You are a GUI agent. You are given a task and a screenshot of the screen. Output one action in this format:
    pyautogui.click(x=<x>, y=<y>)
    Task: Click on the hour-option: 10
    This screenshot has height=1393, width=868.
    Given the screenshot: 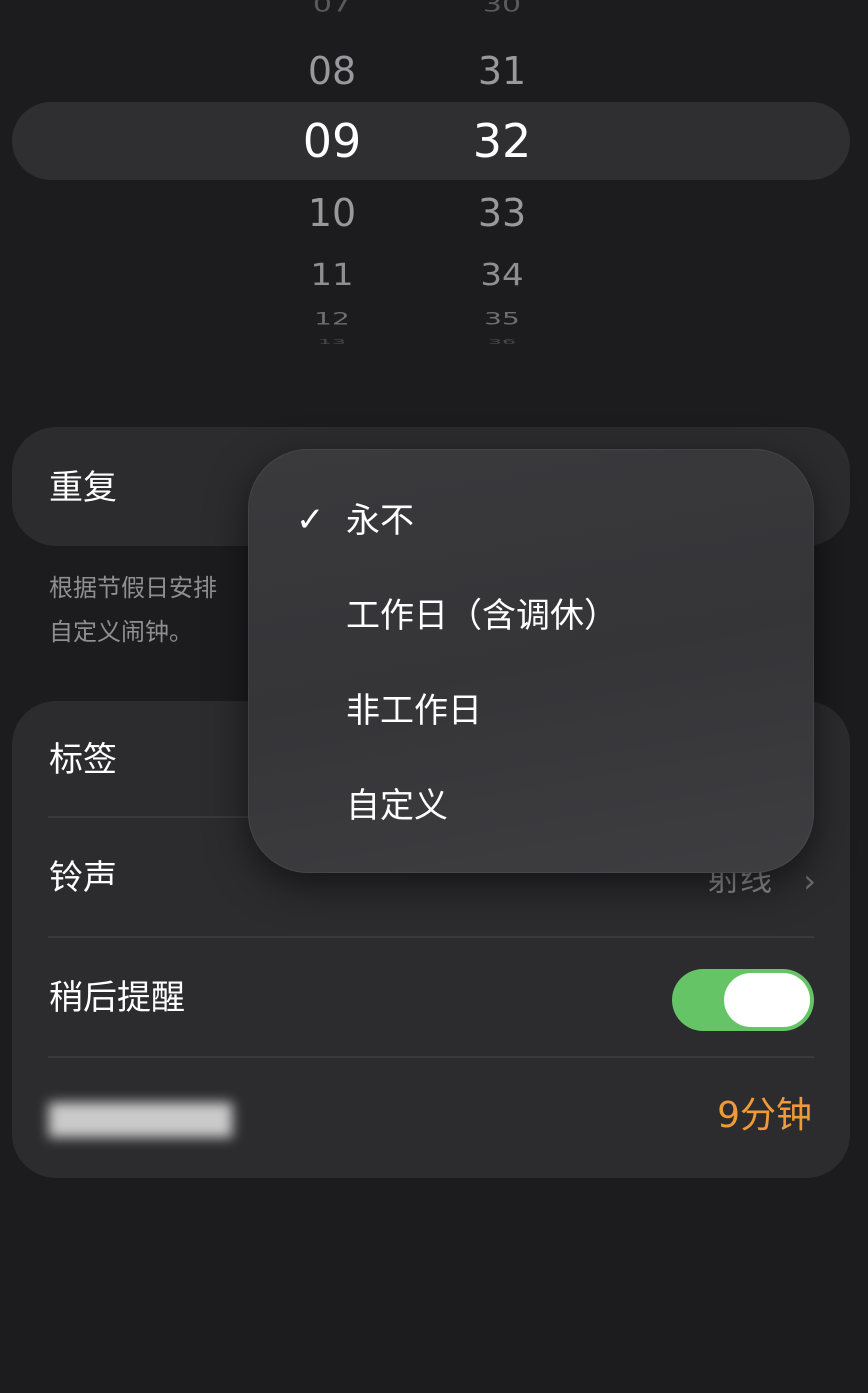 What is the action you would take?
    pyautogui.click(x=332, y=213)
    